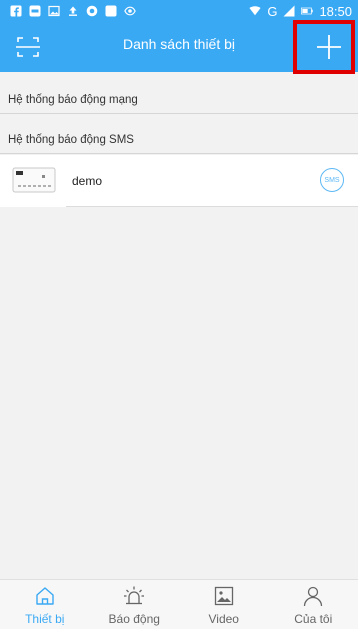 This screenshot has height=629, width=358. I want to click on alarm-panel-icon, so click(34, 180).